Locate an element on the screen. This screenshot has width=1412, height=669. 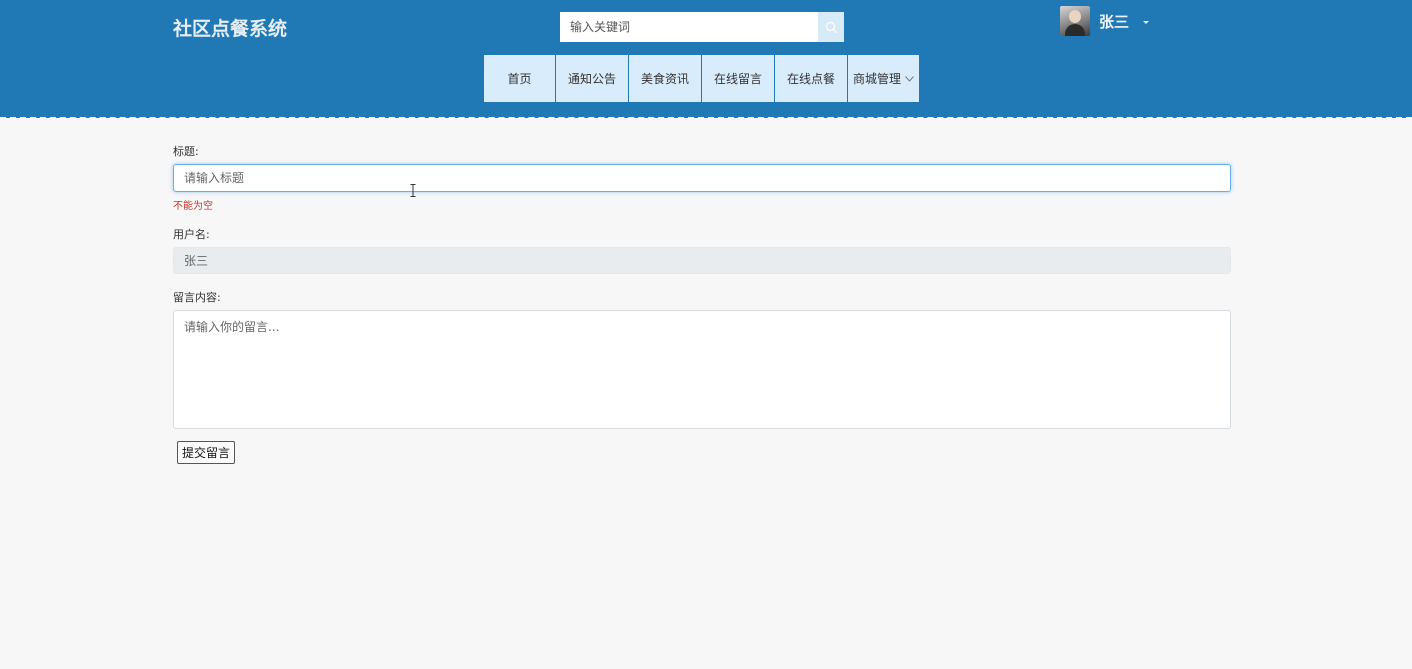
main-nav: 首页 通知公告 美食资讯 在线留言 在线点餐 商城管理 is located at coordinates (701, 78).